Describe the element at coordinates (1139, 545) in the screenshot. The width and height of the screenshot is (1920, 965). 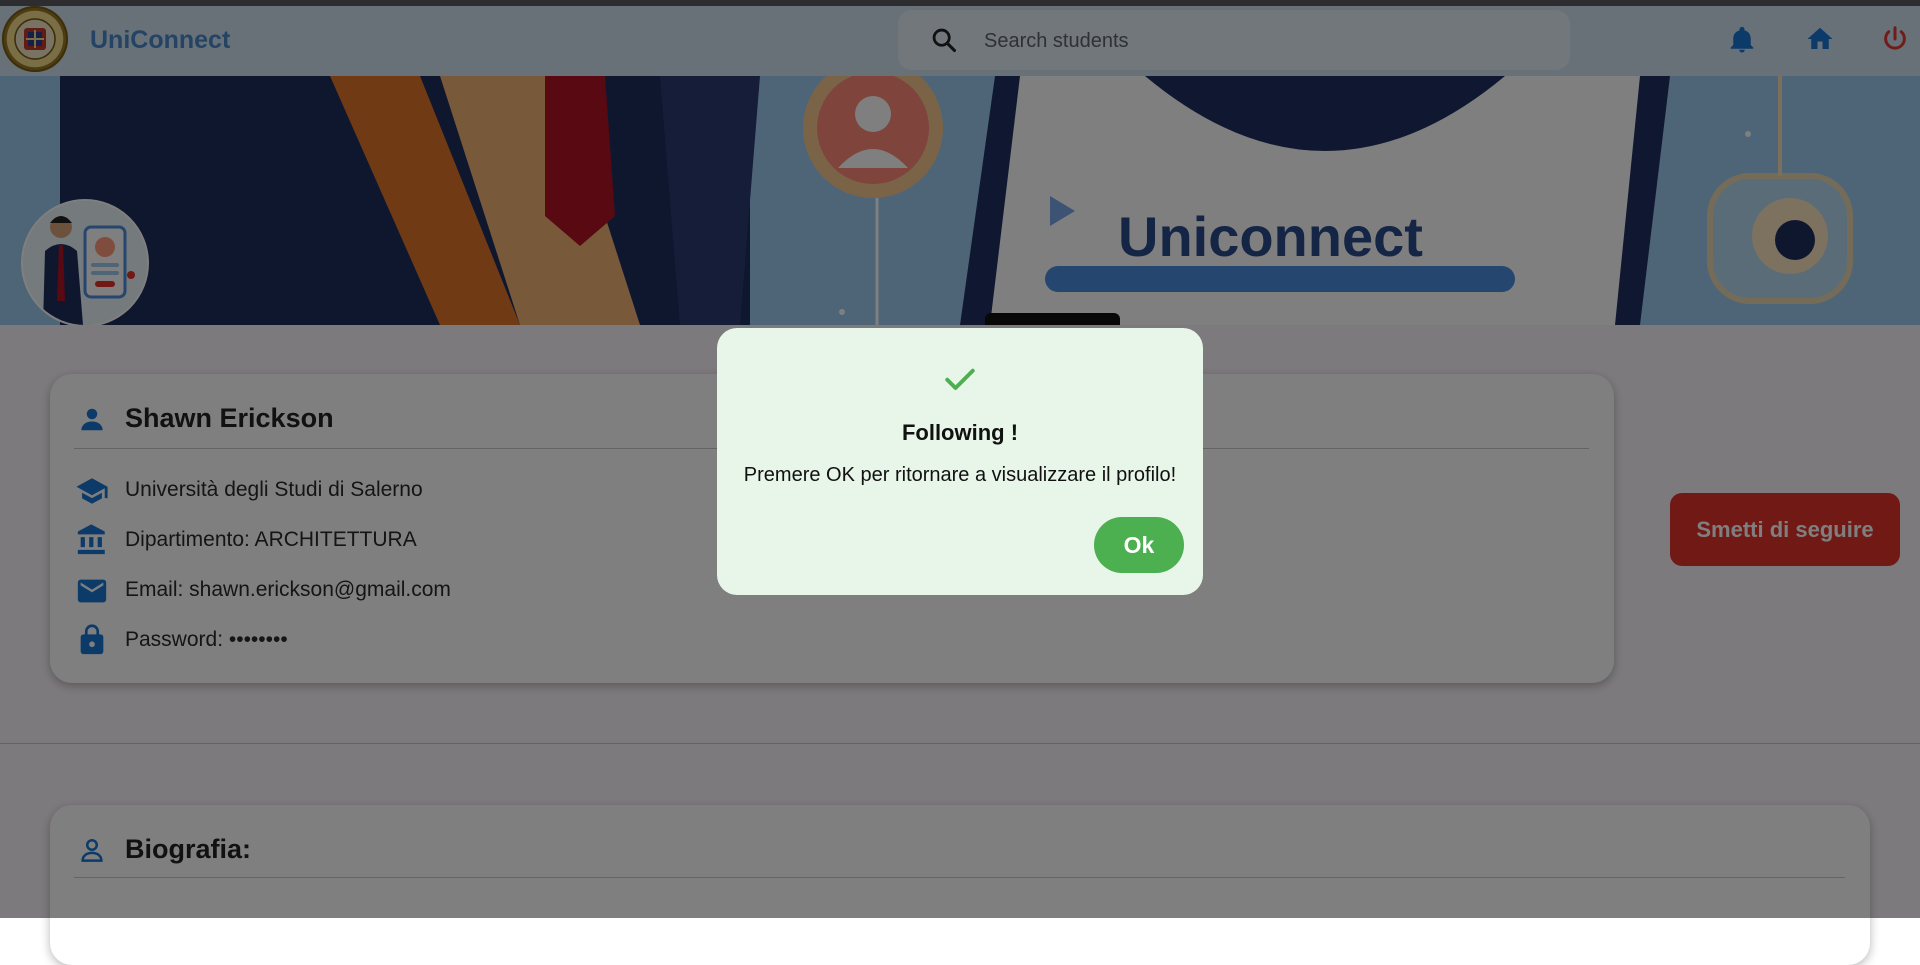
I see `ok-button: Ok` at that location.